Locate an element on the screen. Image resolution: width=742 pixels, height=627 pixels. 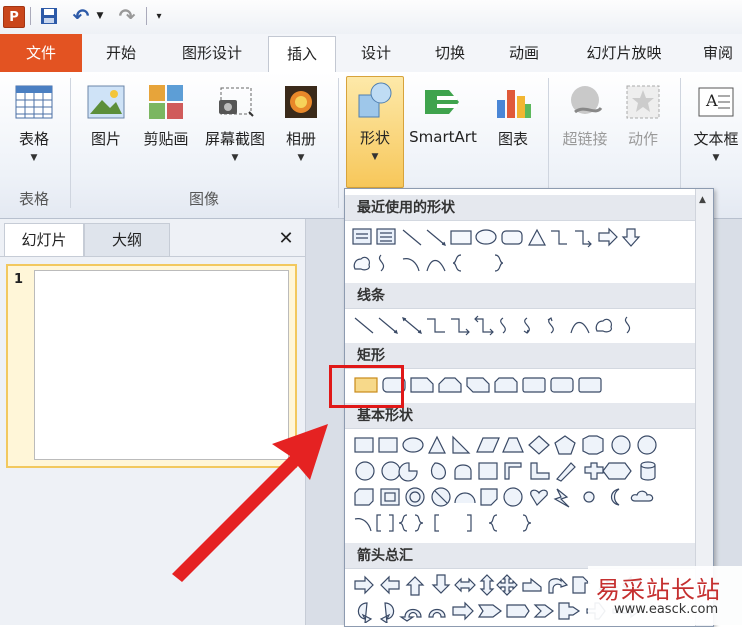
action-icon is located at coordinates (643, 102).